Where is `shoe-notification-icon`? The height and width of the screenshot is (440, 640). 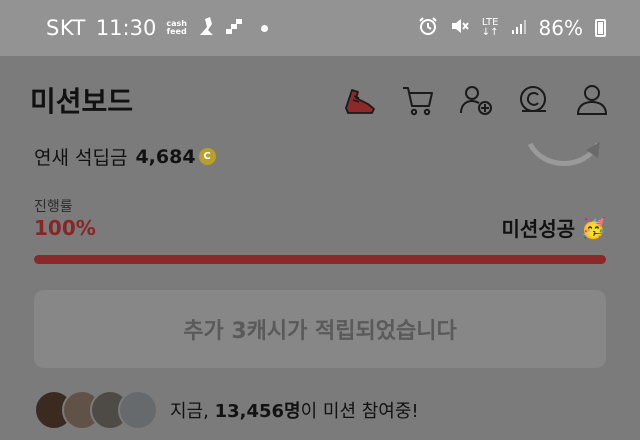 shoe-notification-icon is located at coordinates (206, 28).